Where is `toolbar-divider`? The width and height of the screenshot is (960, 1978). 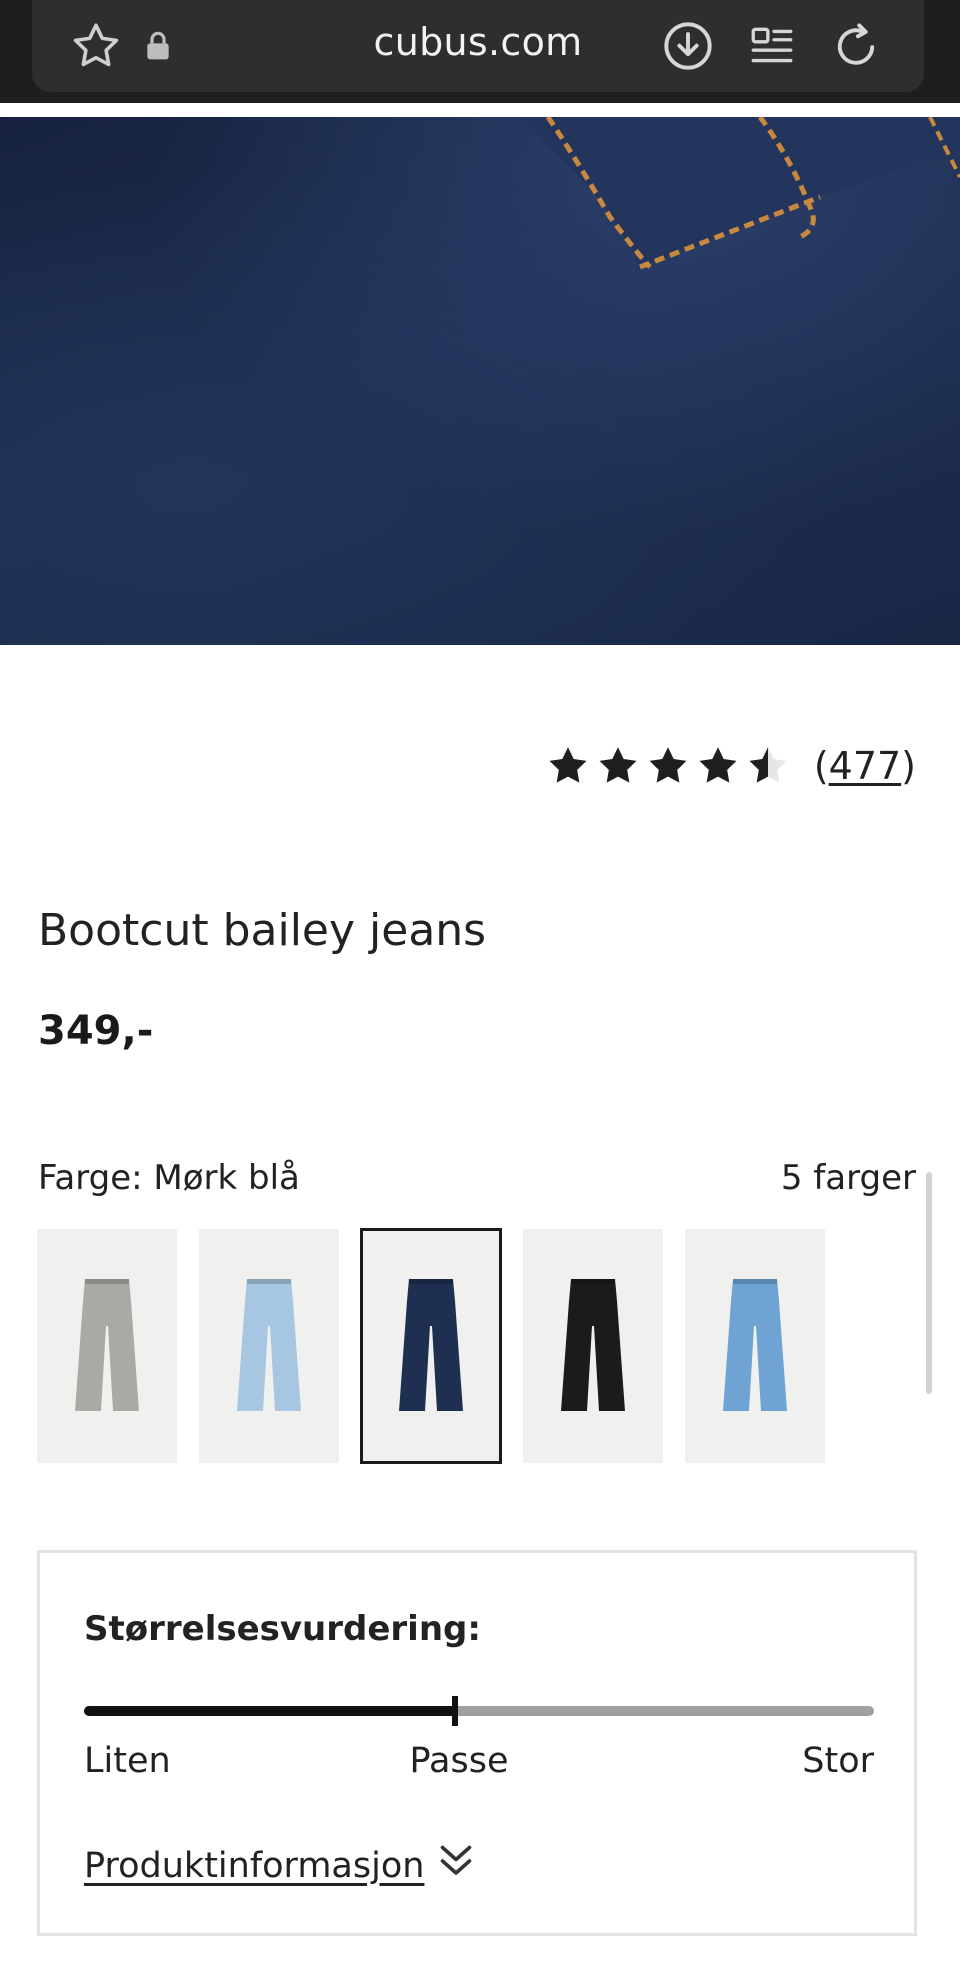 toolbar-divider is located at coordinates (480, 110).